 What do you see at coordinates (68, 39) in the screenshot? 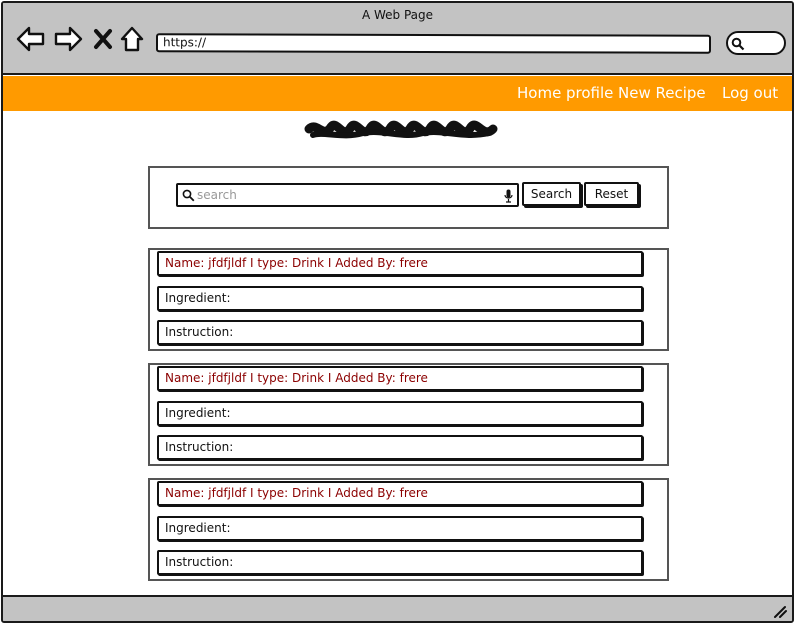
I see `forward-arrow-icon` at bounding box center [68, 39].